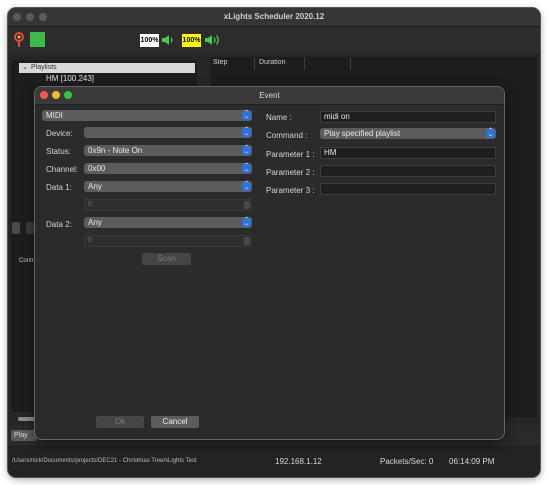  What do you see at coordinates (298, 461) in the screenshot?
I see `ip-address: 192.168.1.12` at bounding box center [298, 461].